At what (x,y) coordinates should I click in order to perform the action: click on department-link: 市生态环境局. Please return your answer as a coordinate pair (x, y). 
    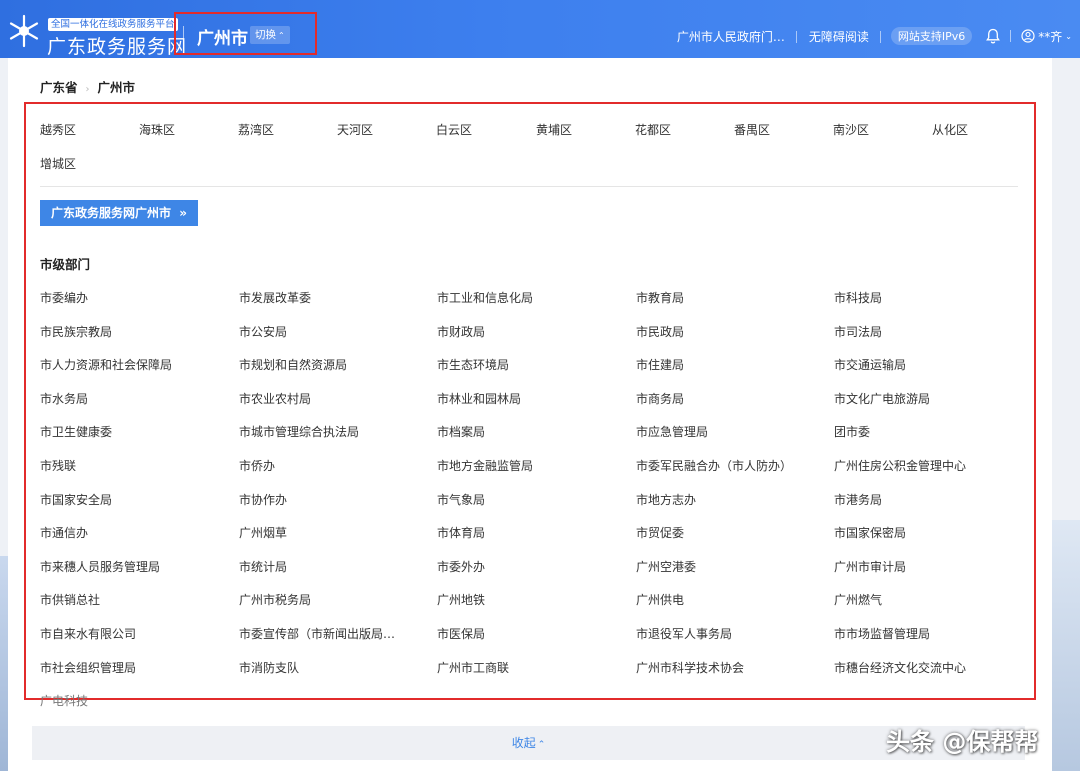
    Looking at the image, I should click on (473, 364).